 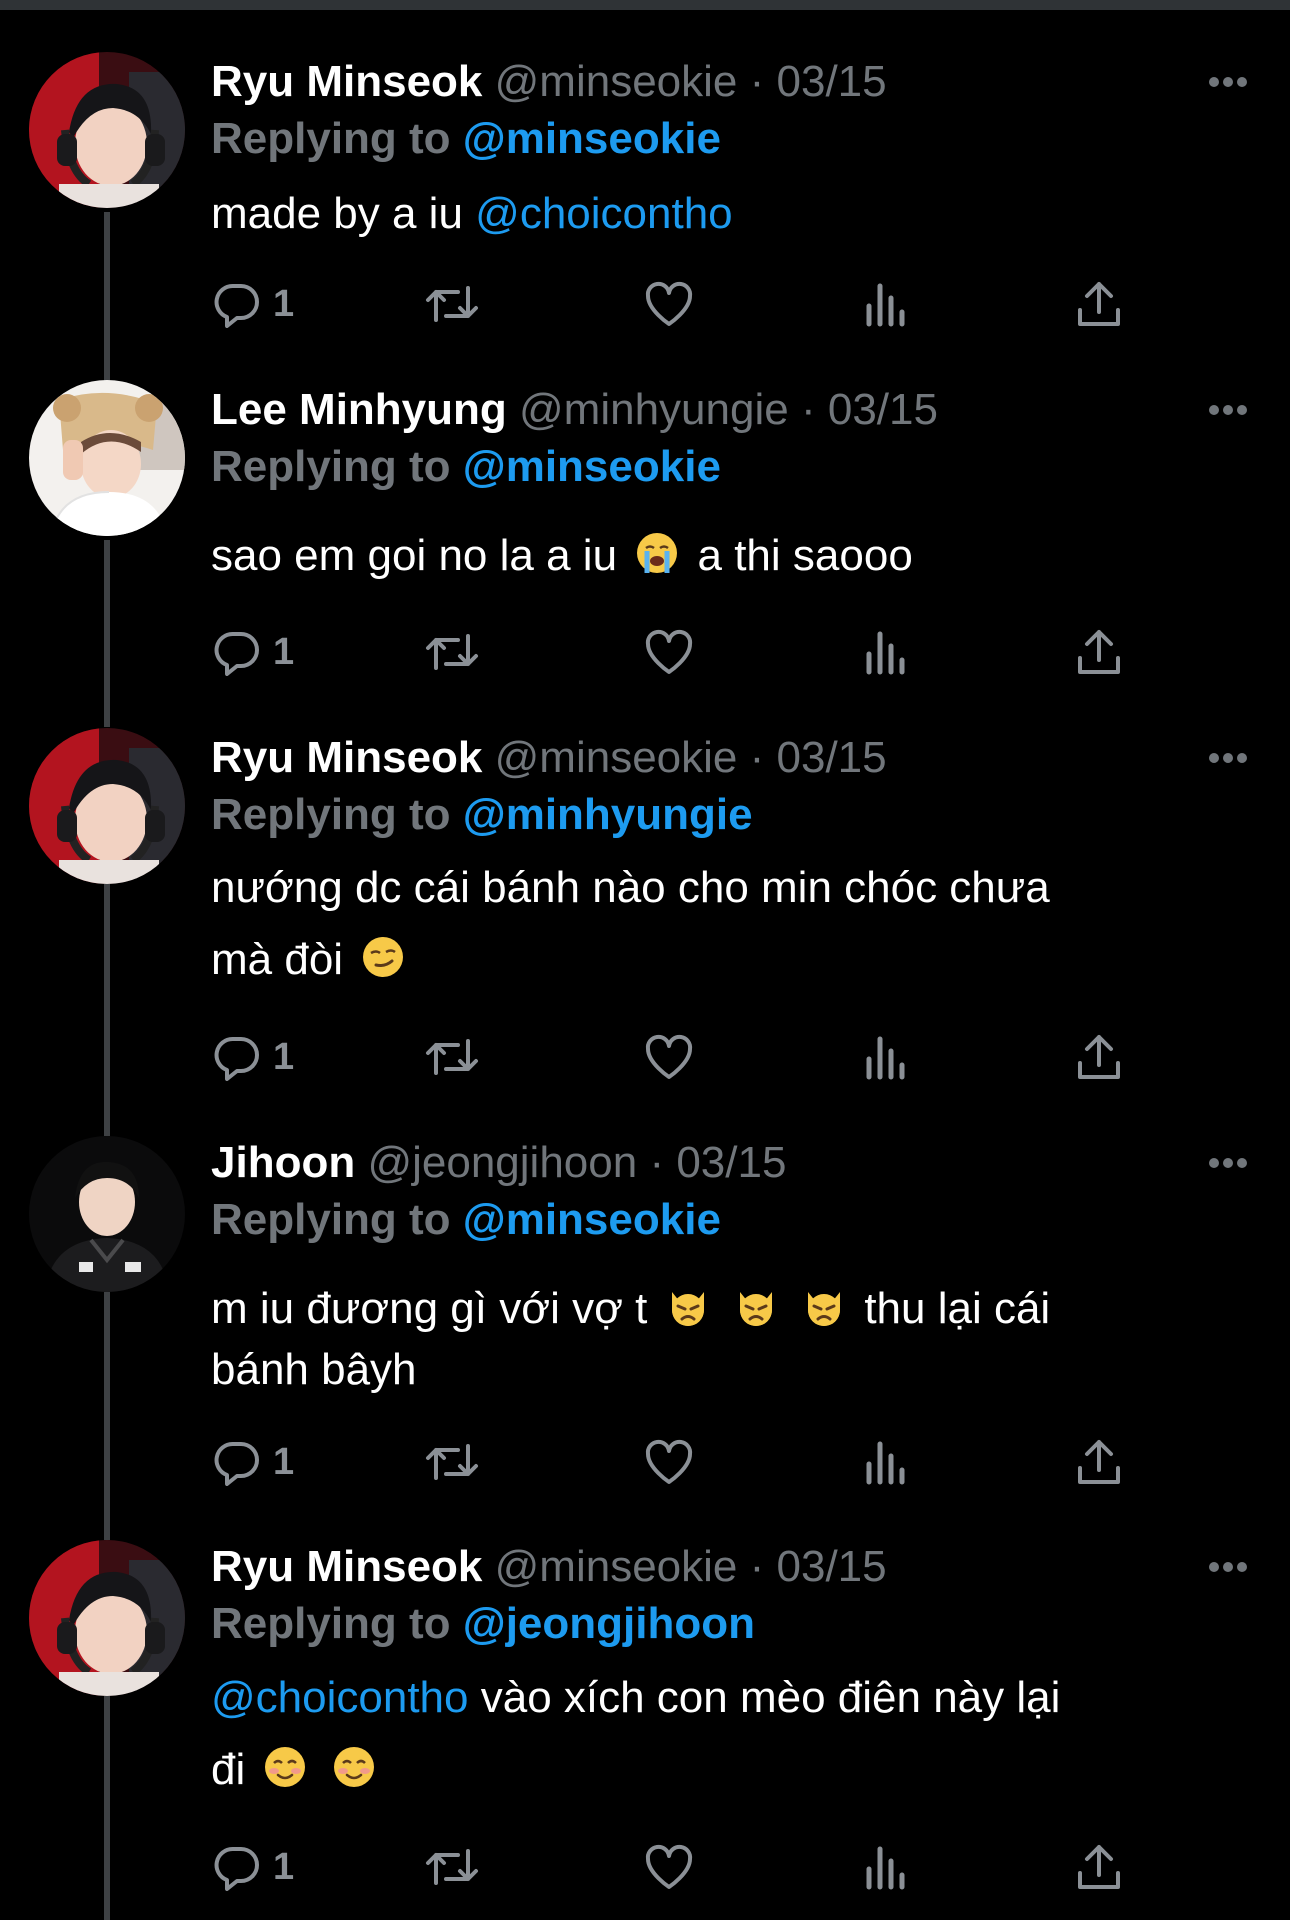 What do you see at coordinates (343, 213) in the screenshot?
I see `tweet-text-body: made by a iu` at bounding box center [343, 213].